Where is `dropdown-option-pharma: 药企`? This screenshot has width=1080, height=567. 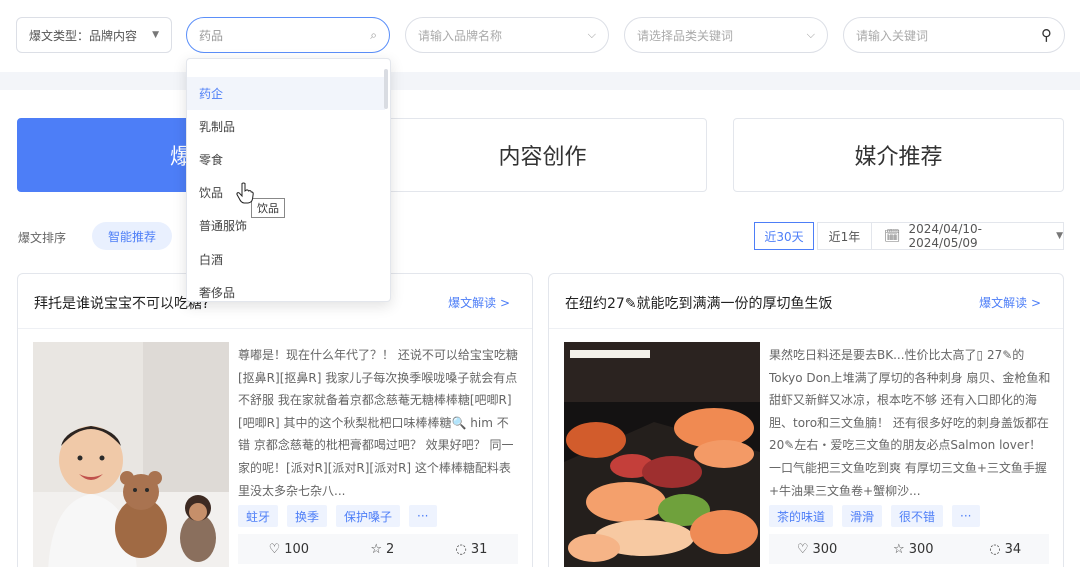
dropdown-option-pharma: 药企 is located at coordinates (286, 93).